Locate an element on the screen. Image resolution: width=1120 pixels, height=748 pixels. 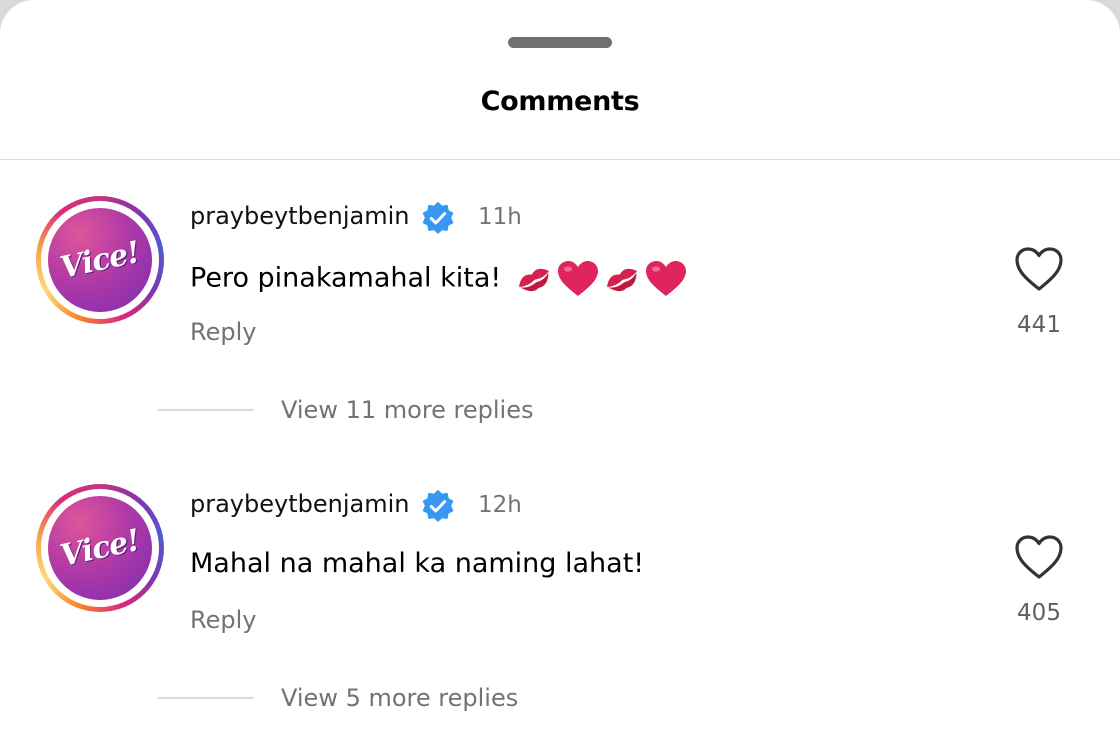
view-more-replies-button: View 5 more replies is located at coordinates (399, 698).